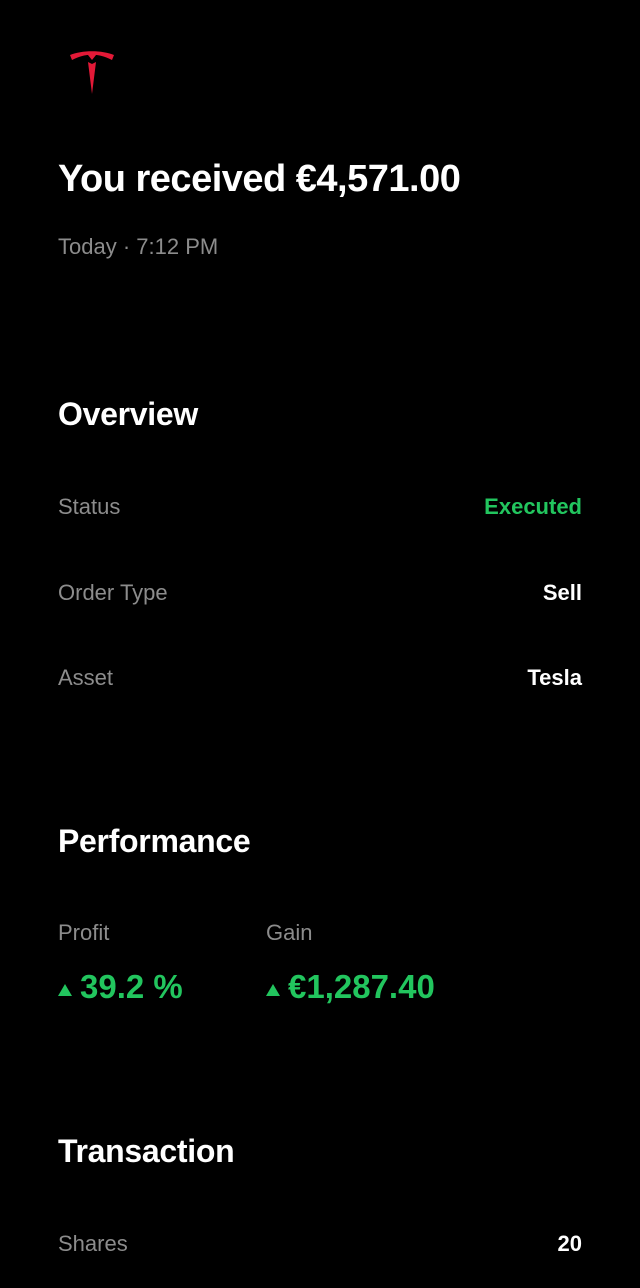  Describe the element at coordinates (562, 592) in the screenshot. I see `order-type-value: Sell` at that location.